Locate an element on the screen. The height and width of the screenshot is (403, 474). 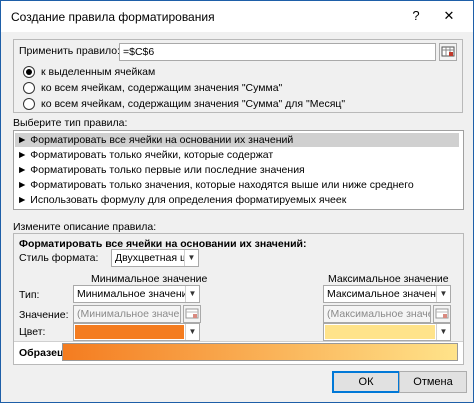
type-label: Тип: is located at coordinates (29, 295).